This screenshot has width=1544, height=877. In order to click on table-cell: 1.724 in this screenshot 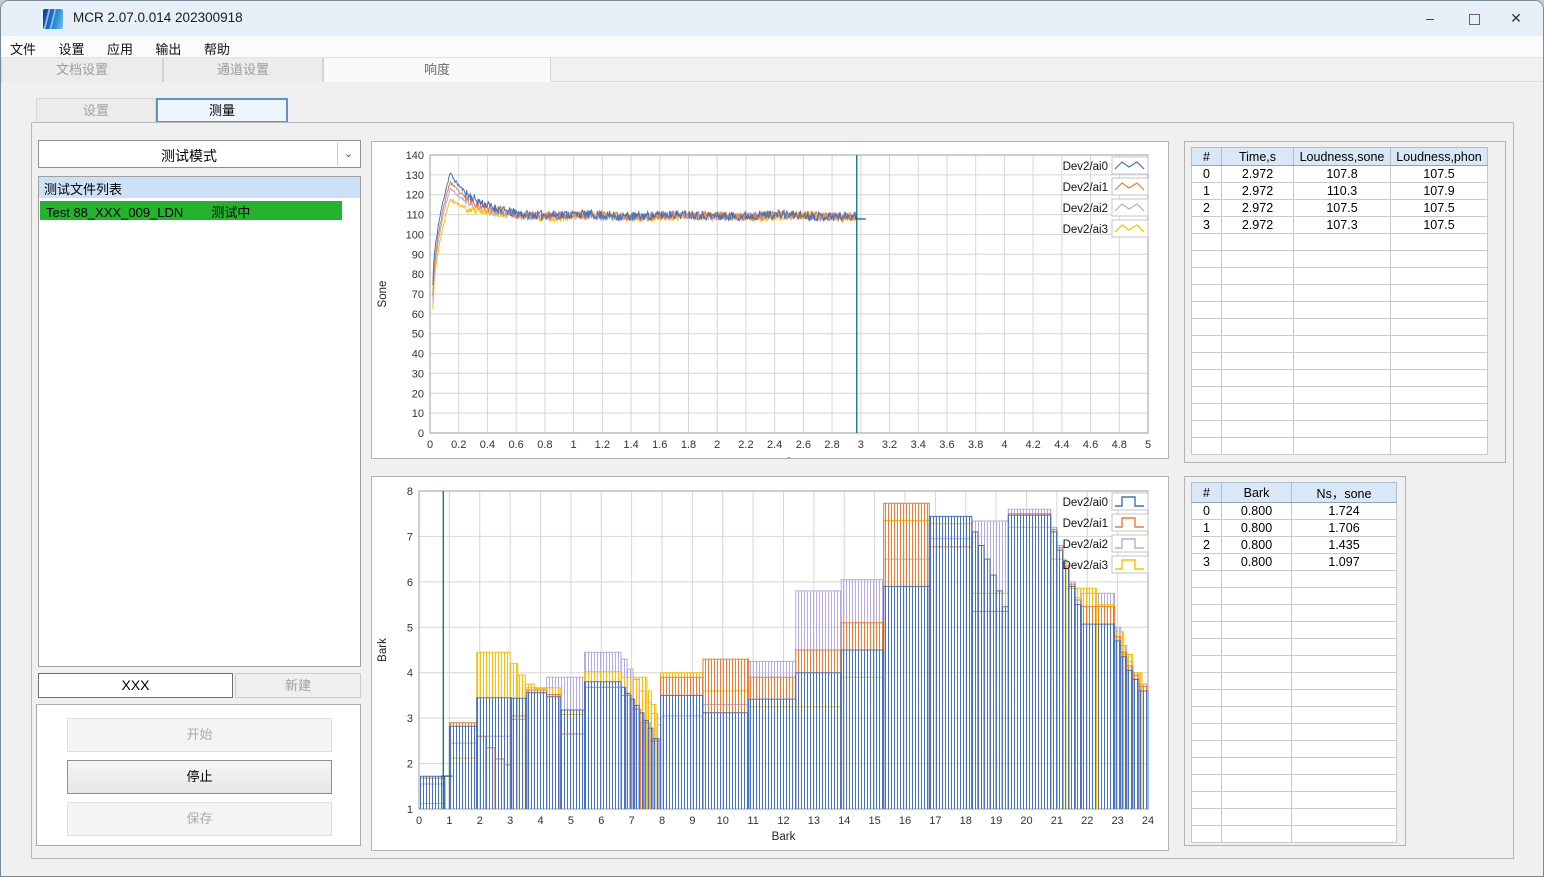, I will do `click(1344, 511)`.